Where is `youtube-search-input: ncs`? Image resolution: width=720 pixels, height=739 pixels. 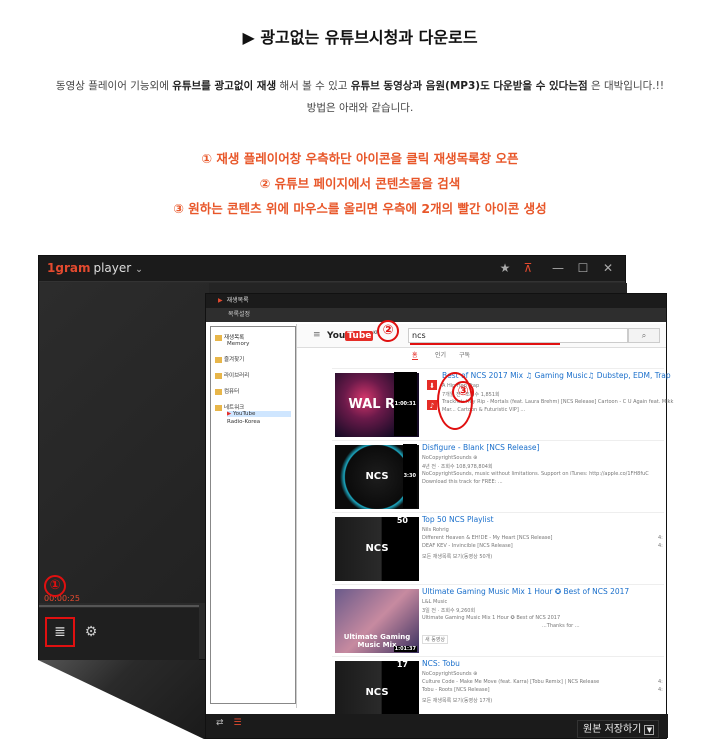 youtube-search-input: ncs is located at coordinates (518, 335).